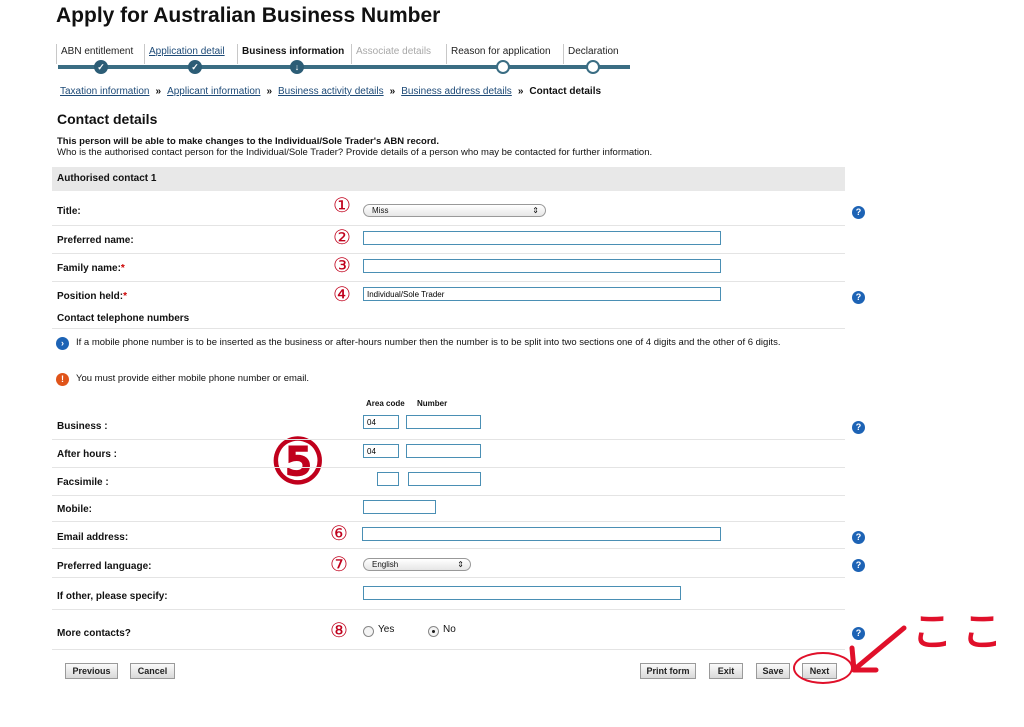 This screenshot has width=1024, height=727. What do you see at coordinates (105, 91) in the screenshot?
I see `crumb-taxation-information: Taxation information` at bounding box center [105, 91].